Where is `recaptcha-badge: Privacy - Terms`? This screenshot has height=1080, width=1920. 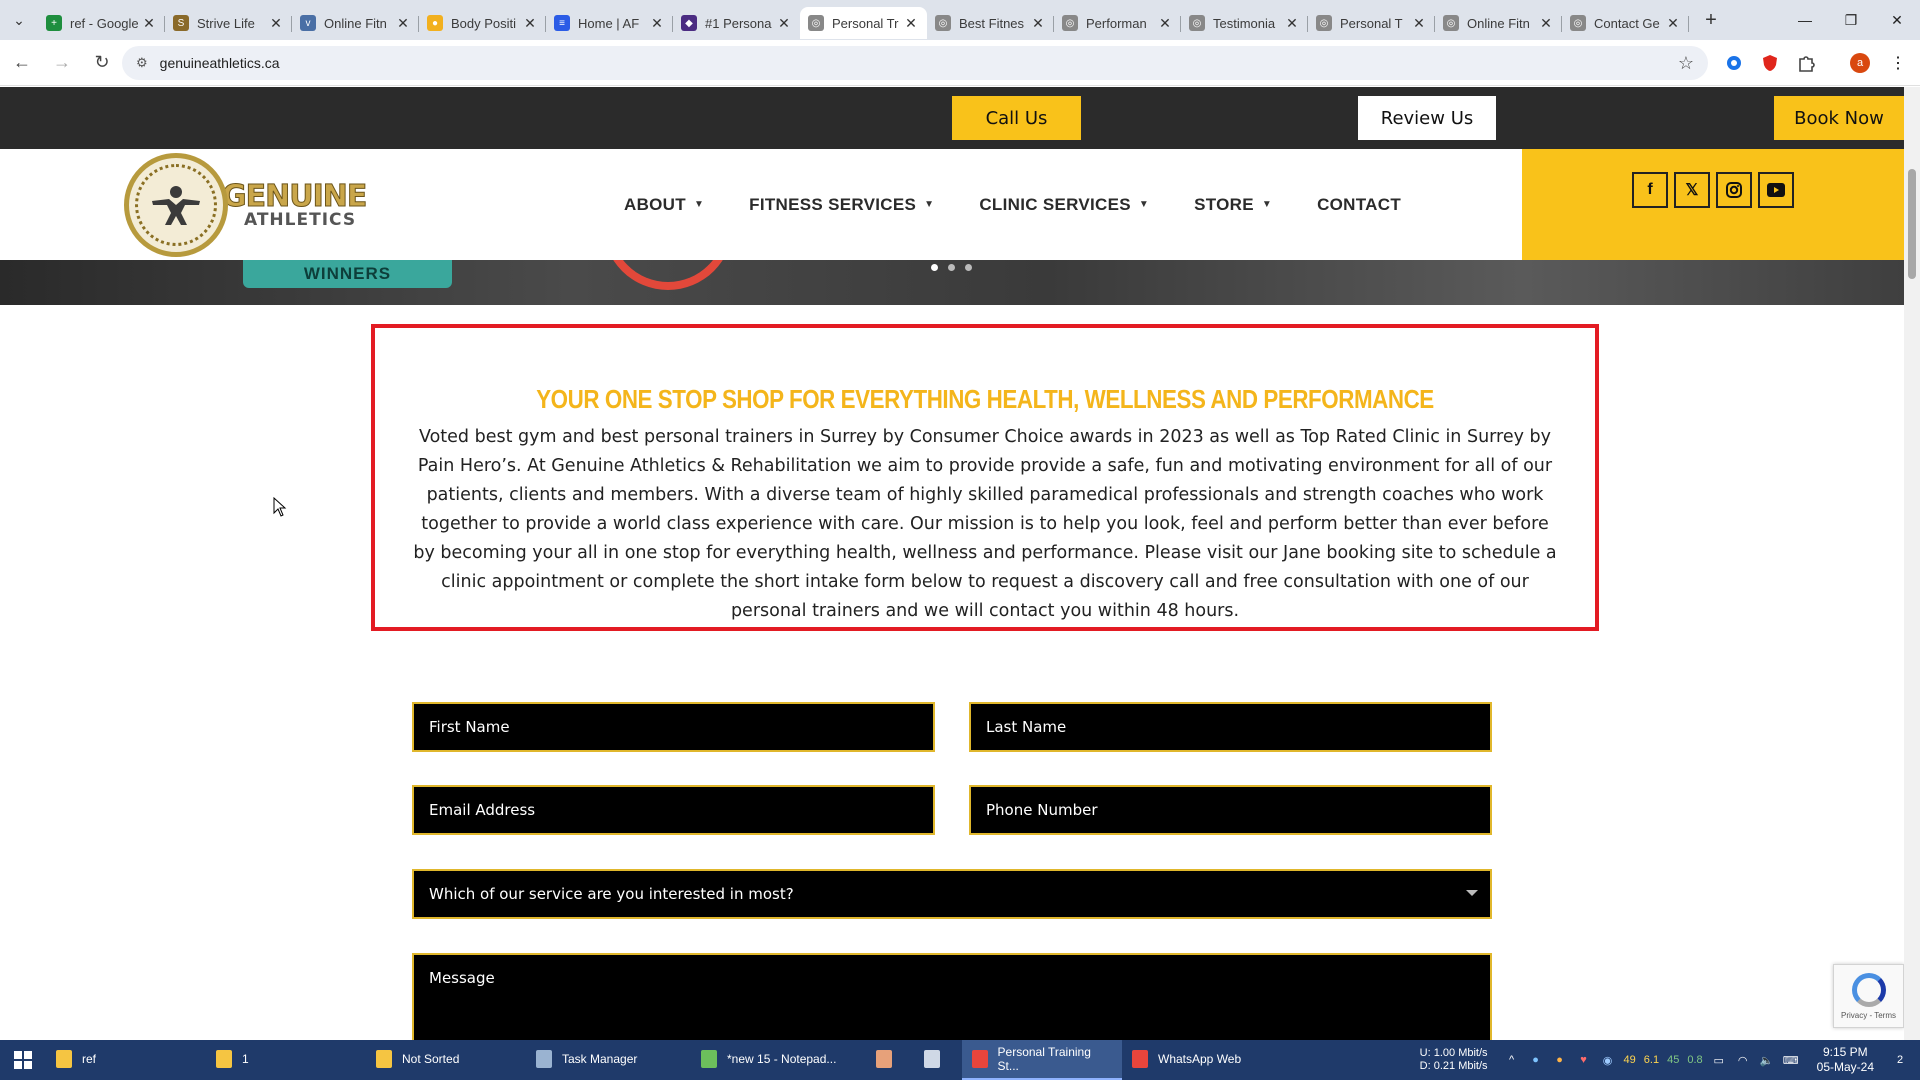 recaptcha-badge: Privacy - Terms is located at coordinates (1868, 996).